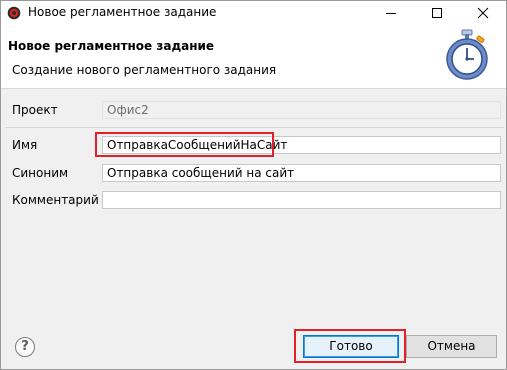  What do you see at coordinates (55, 200) in the screenshot?
I see `comment-label: Комментарий` at bounding box center [55, 200].